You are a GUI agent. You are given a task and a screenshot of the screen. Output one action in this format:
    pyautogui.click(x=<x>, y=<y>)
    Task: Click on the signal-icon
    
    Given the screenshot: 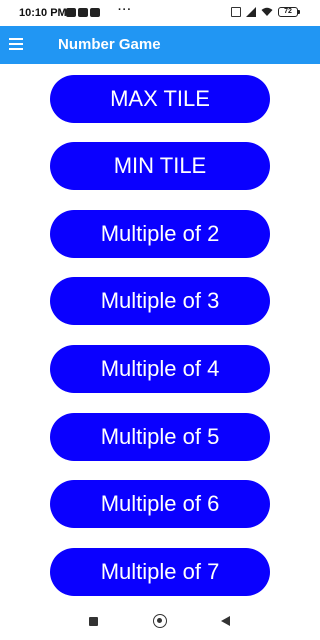 What is the action you would take?
    pyautogui.click(x=251, y=12)
    